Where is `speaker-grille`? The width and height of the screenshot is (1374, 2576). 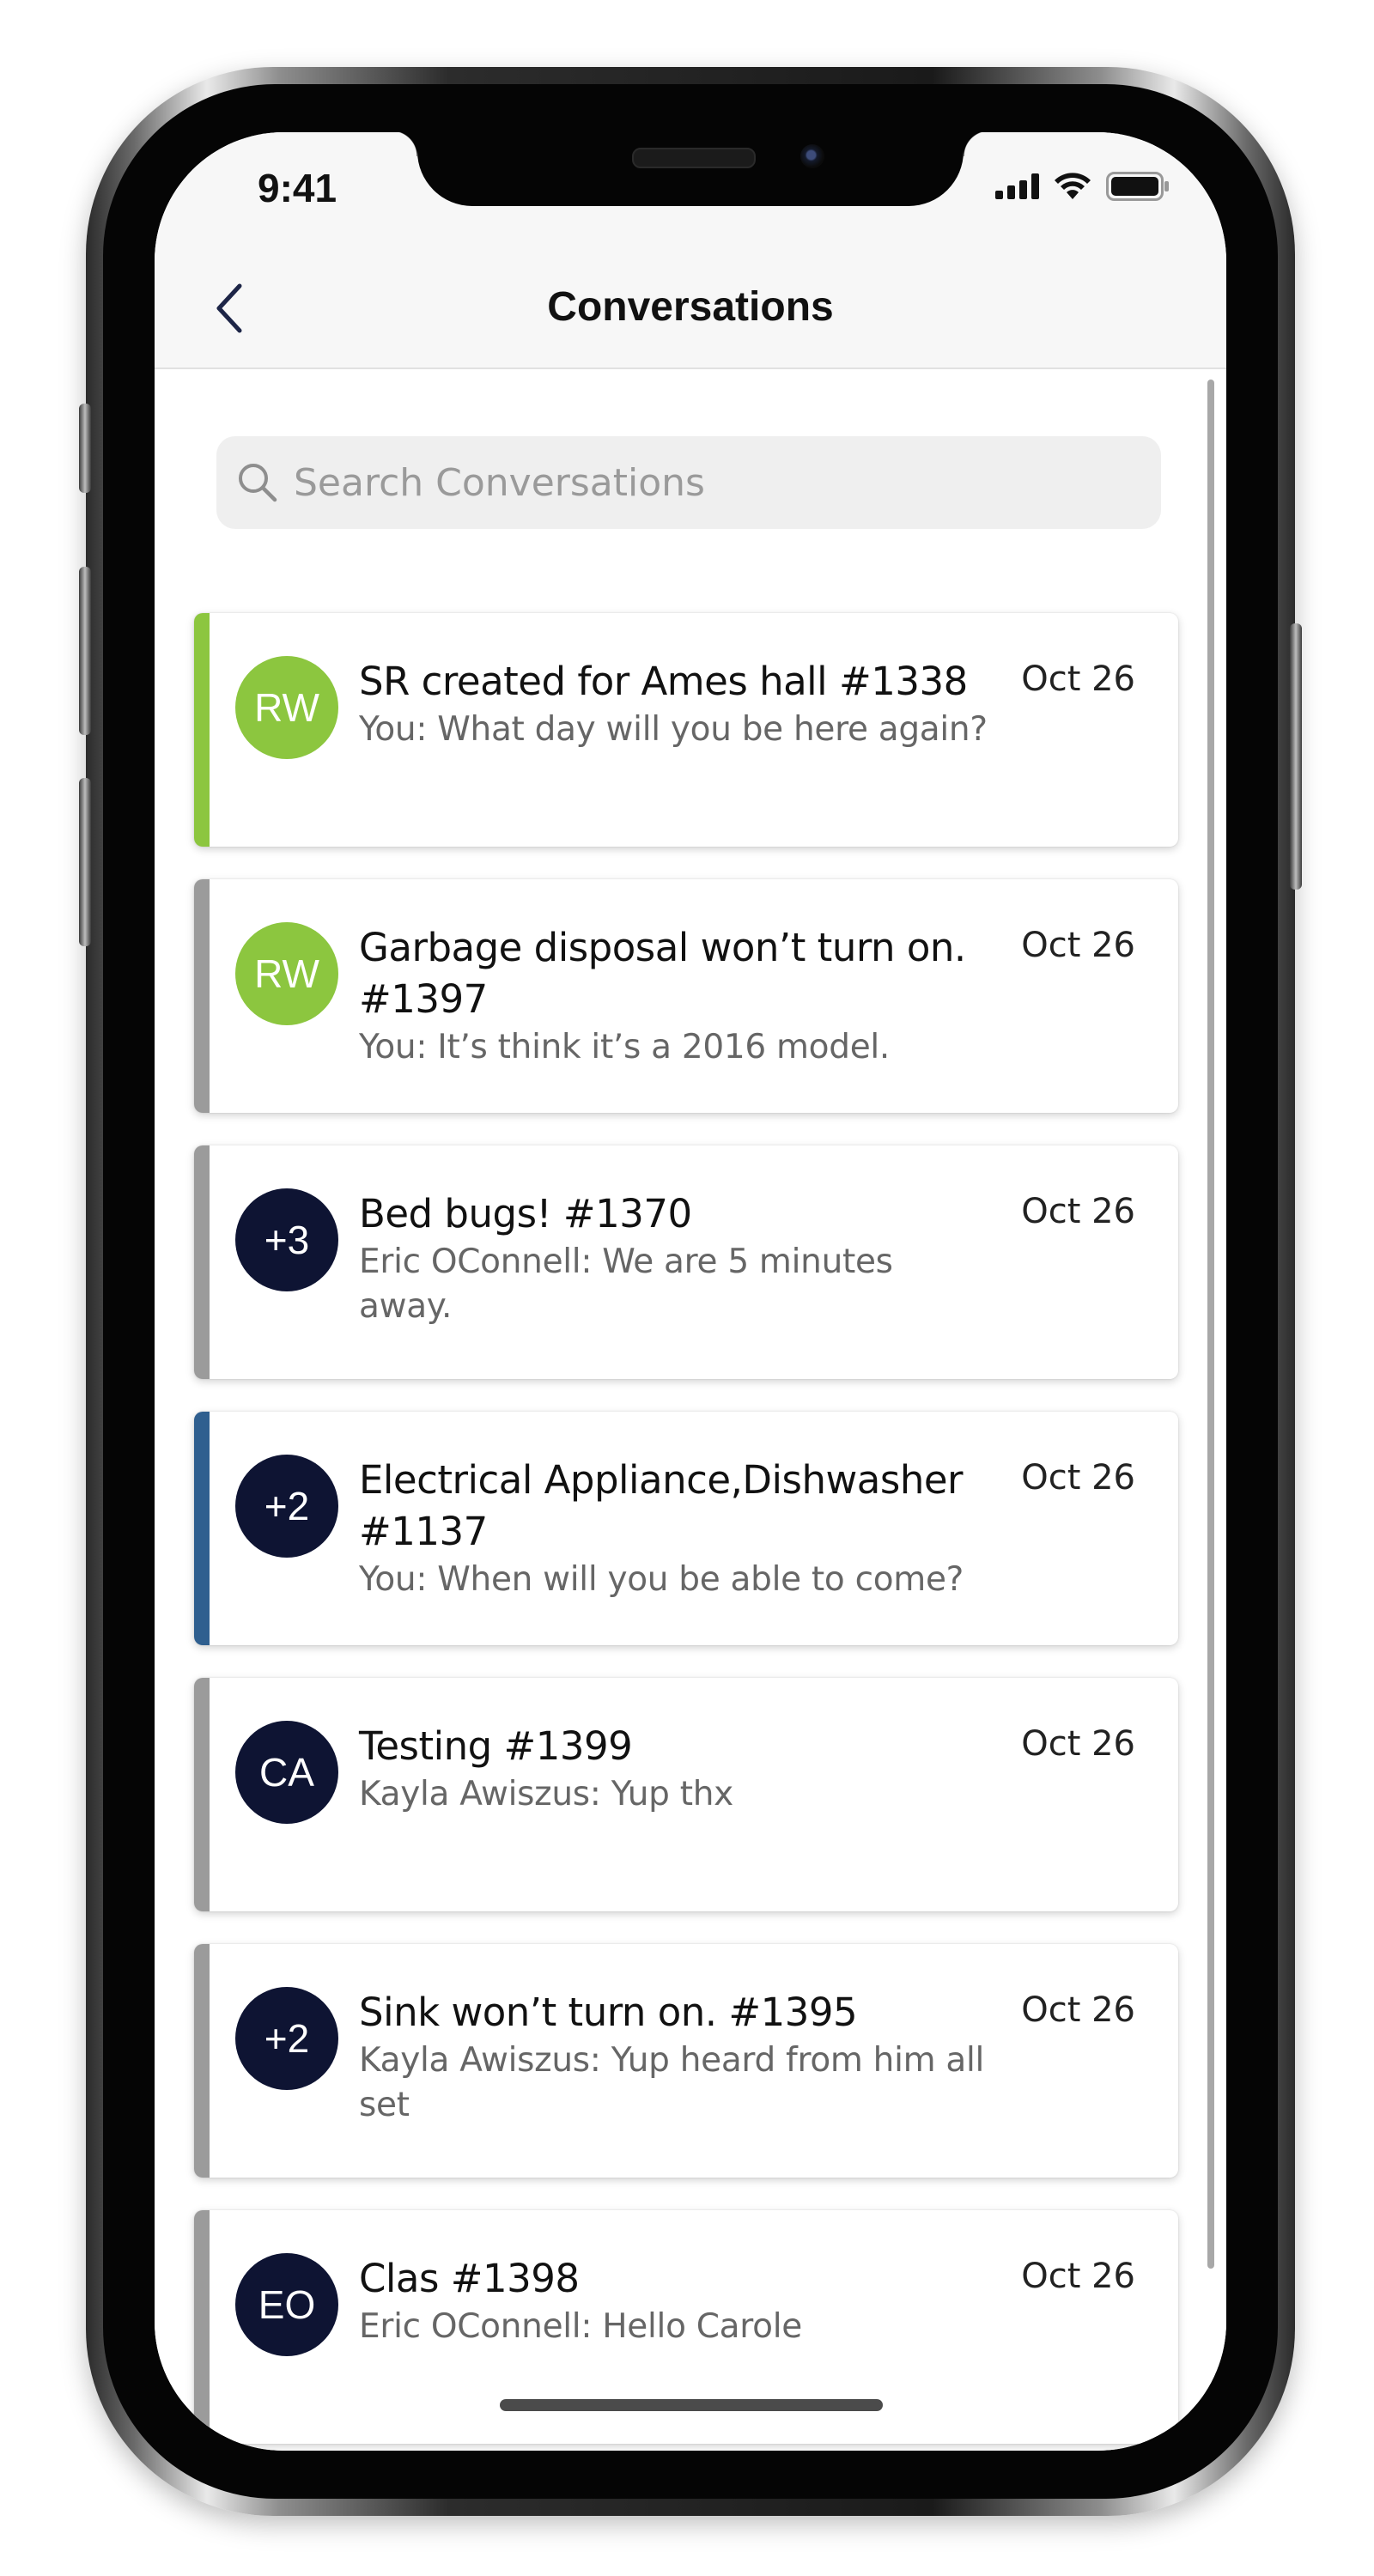
speaker-grille is located at coordinates (694, 158).